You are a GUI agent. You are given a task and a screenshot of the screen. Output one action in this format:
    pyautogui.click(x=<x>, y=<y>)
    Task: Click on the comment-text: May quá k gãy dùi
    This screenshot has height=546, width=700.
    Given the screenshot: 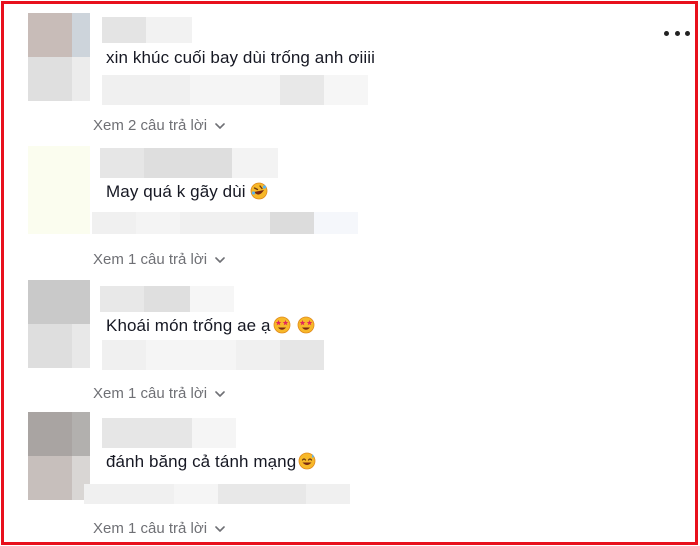 What is the action you would take?
    pyautogui.click(x=187, y=192)
    